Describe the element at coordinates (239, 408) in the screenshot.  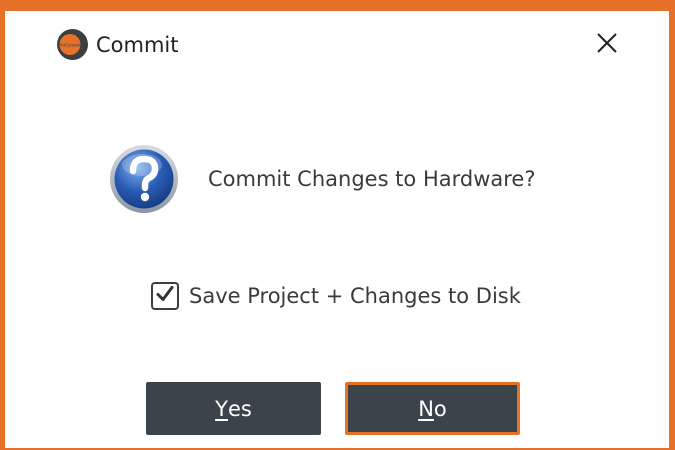
I see `yes-button-label: es` at that location.